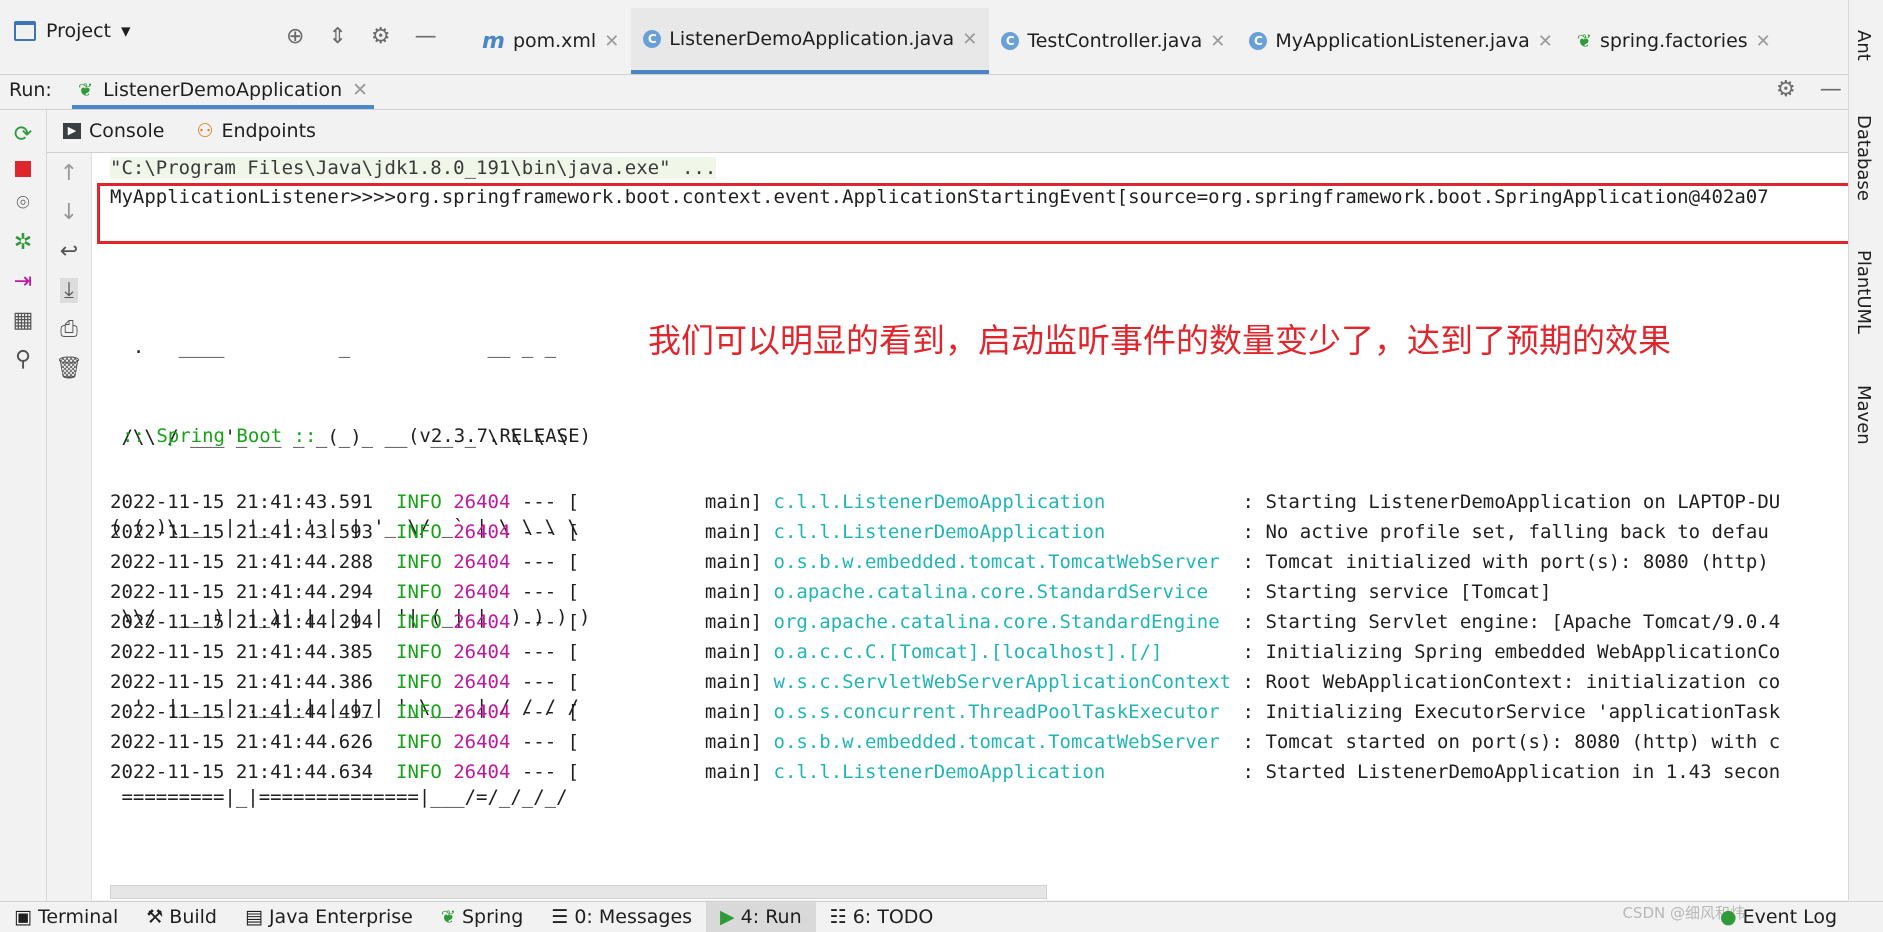 This screenshot has height=932, width=1883. I want to click on maven-icon: m, so click(493, 41).